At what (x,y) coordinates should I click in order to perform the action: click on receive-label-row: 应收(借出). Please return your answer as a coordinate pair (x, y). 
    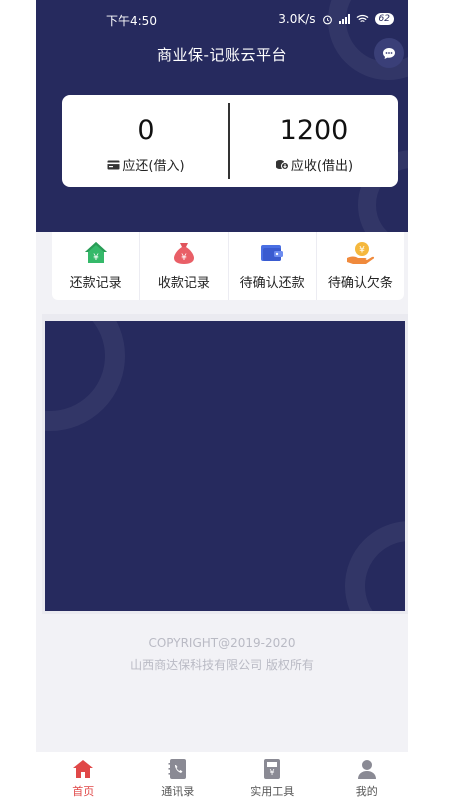
    Looking at the image, I should click on (314, 164).